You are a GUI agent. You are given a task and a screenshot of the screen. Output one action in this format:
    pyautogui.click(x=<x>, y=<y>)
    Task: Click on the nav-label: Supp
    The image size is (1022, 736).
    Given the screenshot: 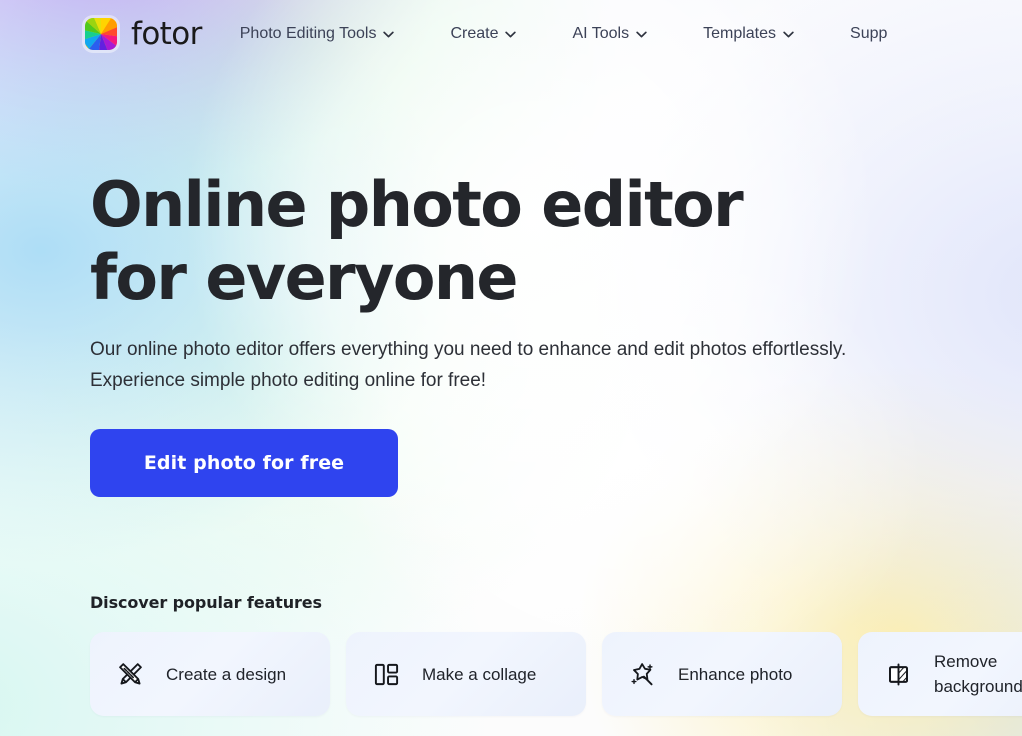 What is the action you would take?
    pyautogui.click(x=869, y=33)
    